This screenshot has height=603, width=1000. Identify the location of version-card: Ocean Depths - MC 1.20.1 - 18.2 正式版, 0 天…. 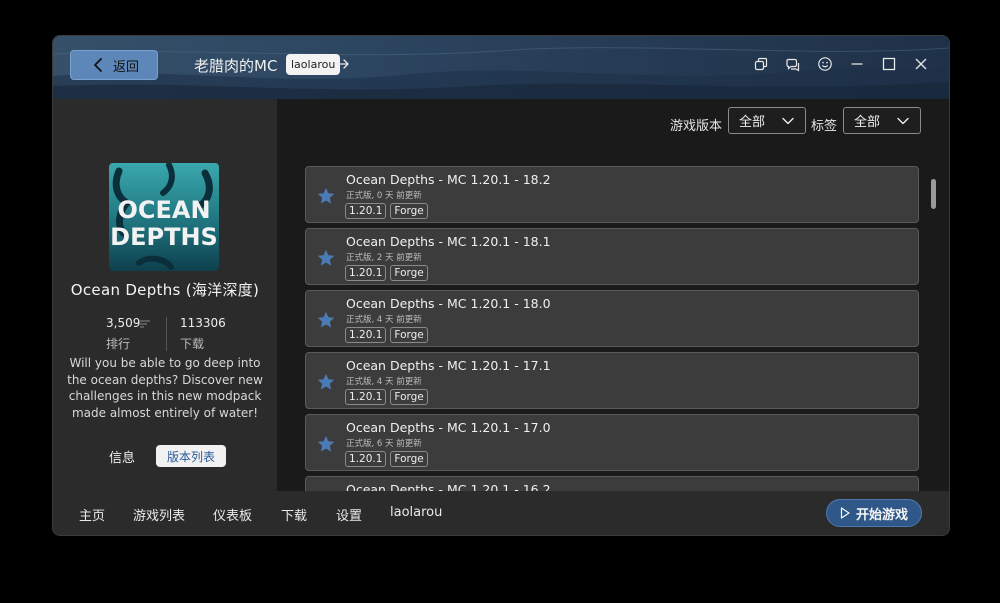
(612, 194).